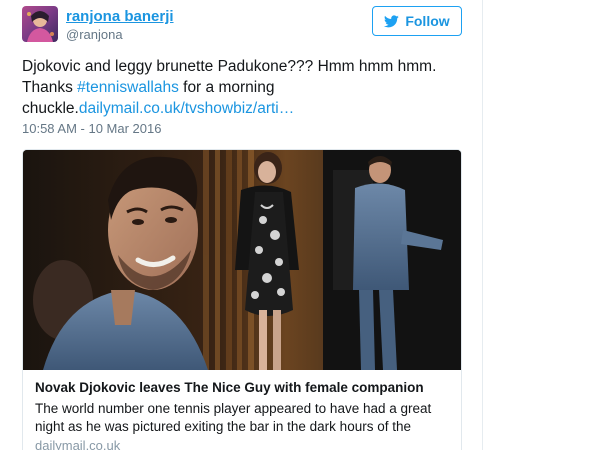  I want to click on follow-label: Follow, so click(427, 21).